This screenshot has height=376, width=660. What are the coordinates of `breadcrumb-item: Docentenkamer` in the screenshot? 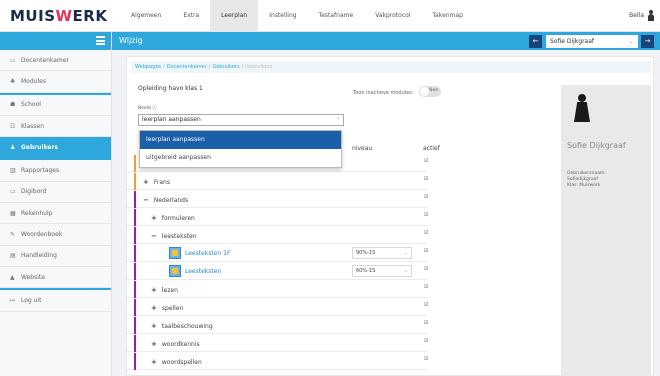 It's located at (187, 67).